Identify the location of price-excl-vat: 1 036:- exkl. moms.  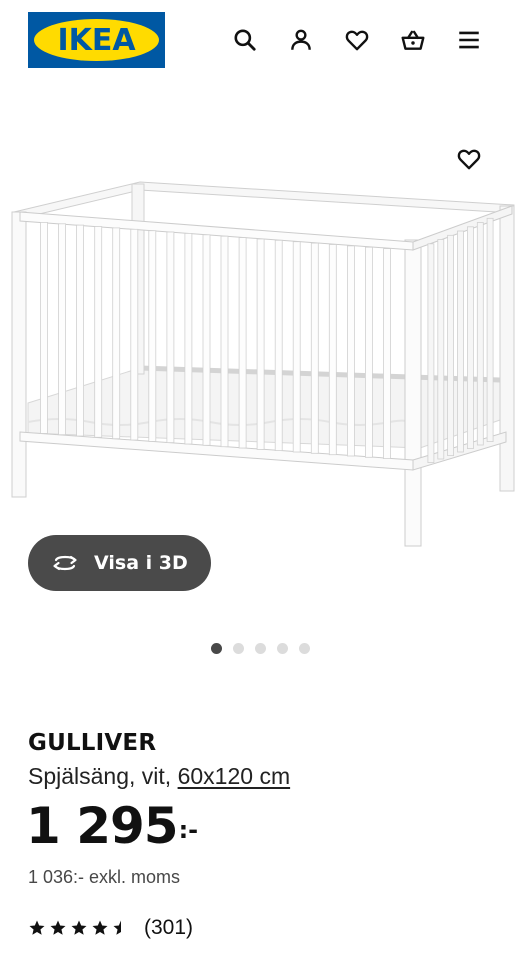
(104, 877).